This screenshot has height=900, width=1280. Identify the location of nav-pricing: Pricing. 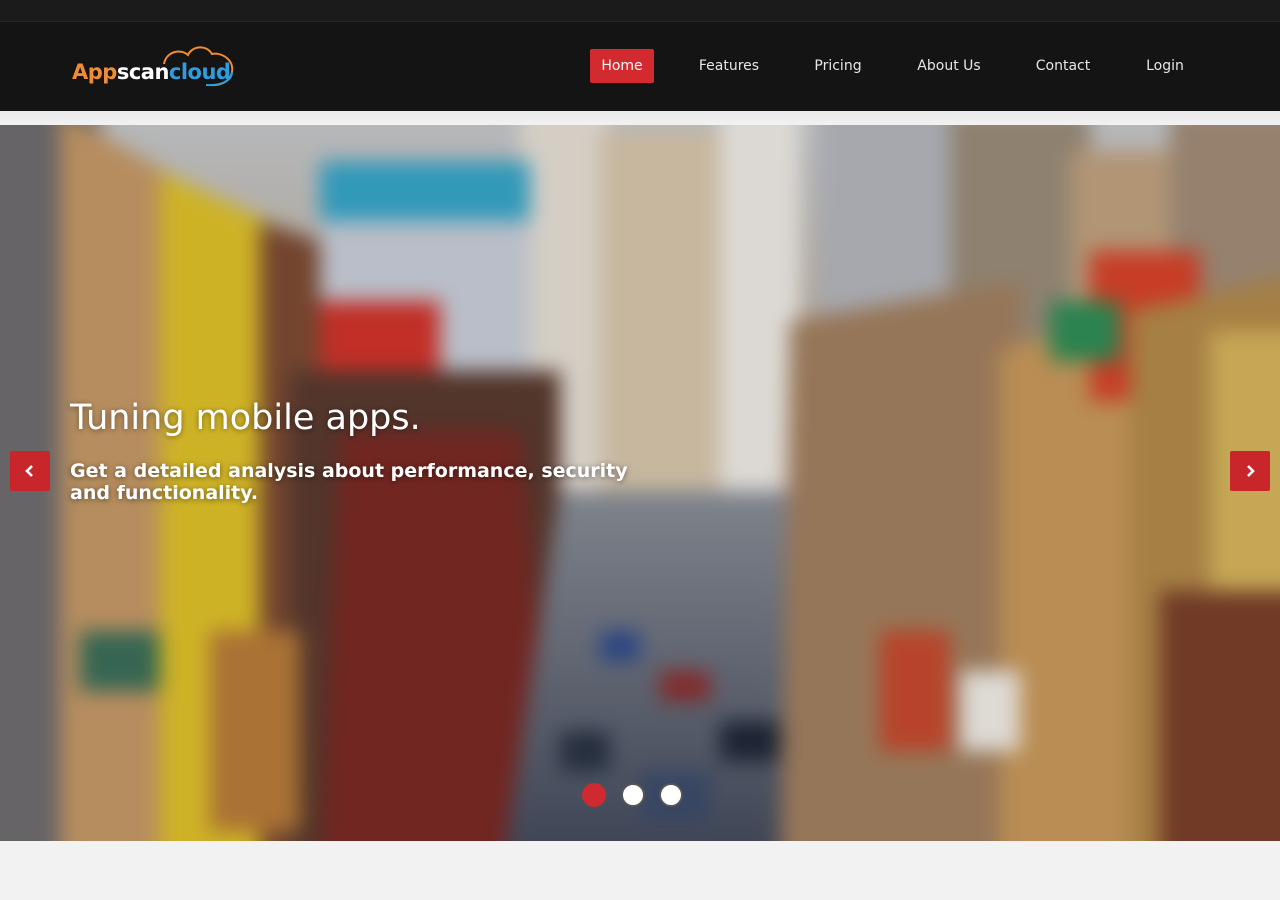
(838, 66).